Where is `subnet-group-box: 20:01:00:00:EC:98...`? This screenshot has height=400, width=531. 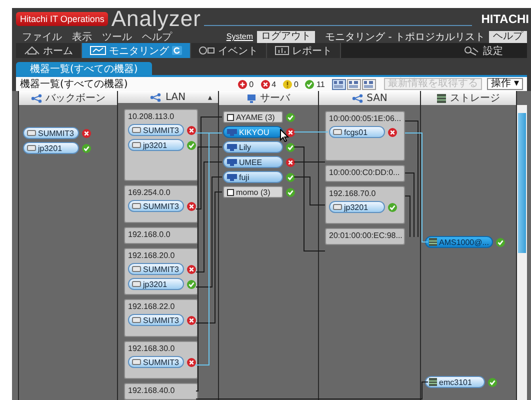 subnet-group-box: 20:01:00:00:EC:98... is located at coordinates (365, 236).